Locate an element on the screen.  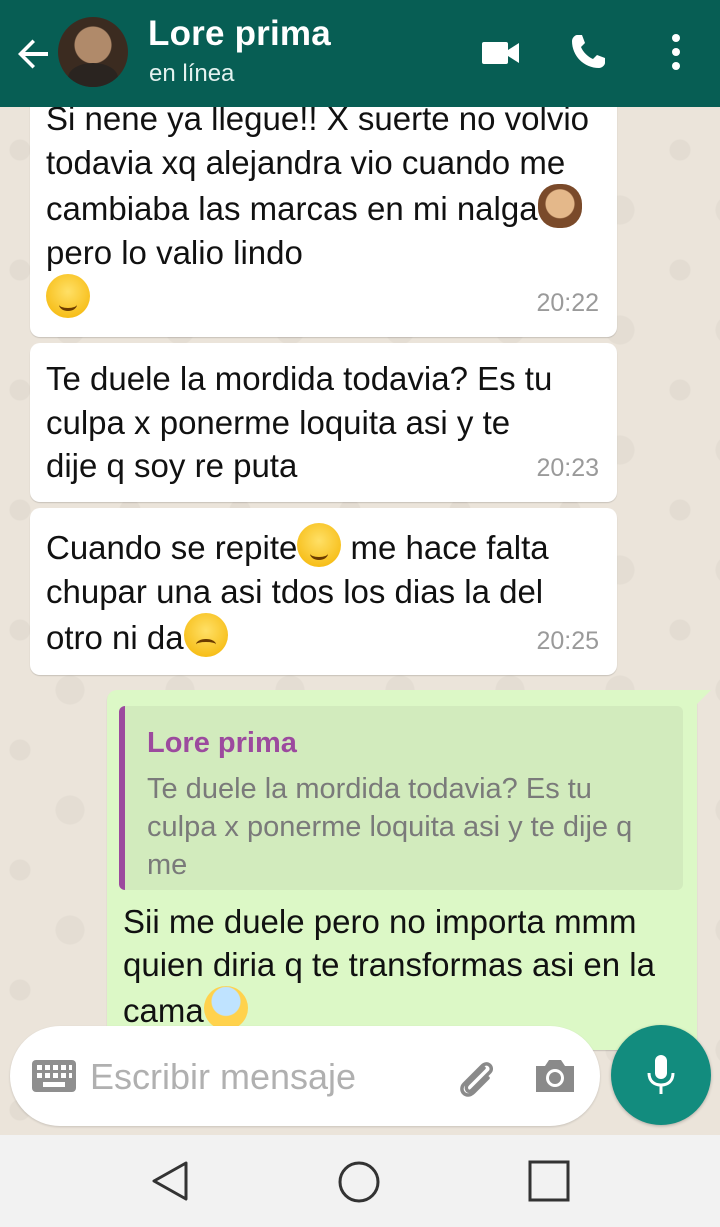
contact-avatar is located at coordinates (93, 52).